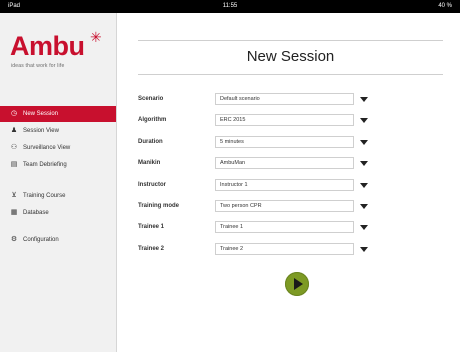 The height and width of the screenshot is (352, 460). Describe the element at coordinates (45, 165) in the screenshot. I see `sidebar-item-label: Team Debriefing` at that location.